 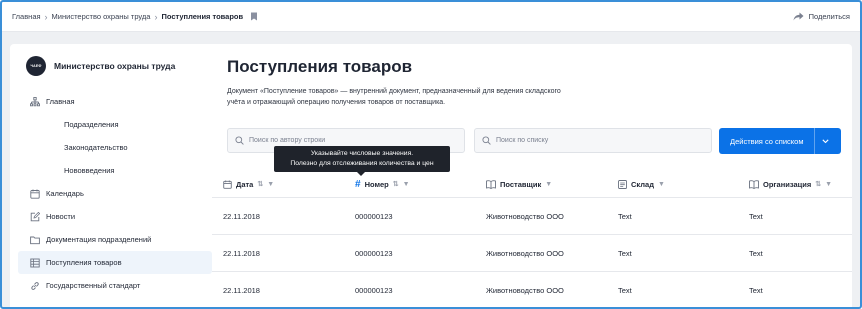 I want to click on column-label: Номер, so click(x=376, y=184).